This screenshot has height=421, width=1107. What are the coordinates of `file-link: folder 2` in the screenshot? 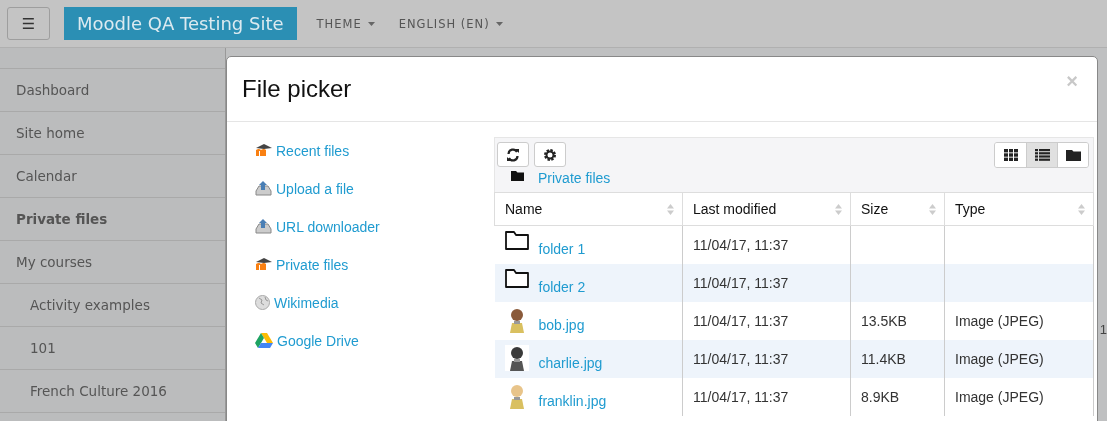 It's located at (562, 282).